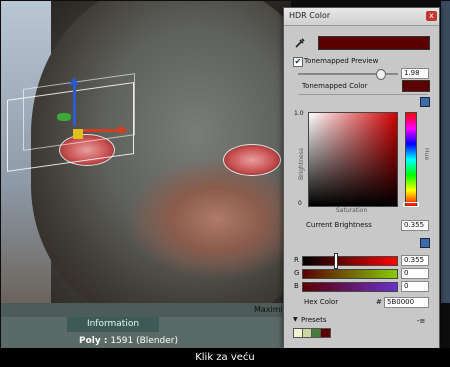 This screenshot has height=367, width=450. I want to click on tonemapped-preview-checkbox: ✔, so click(298, 62).